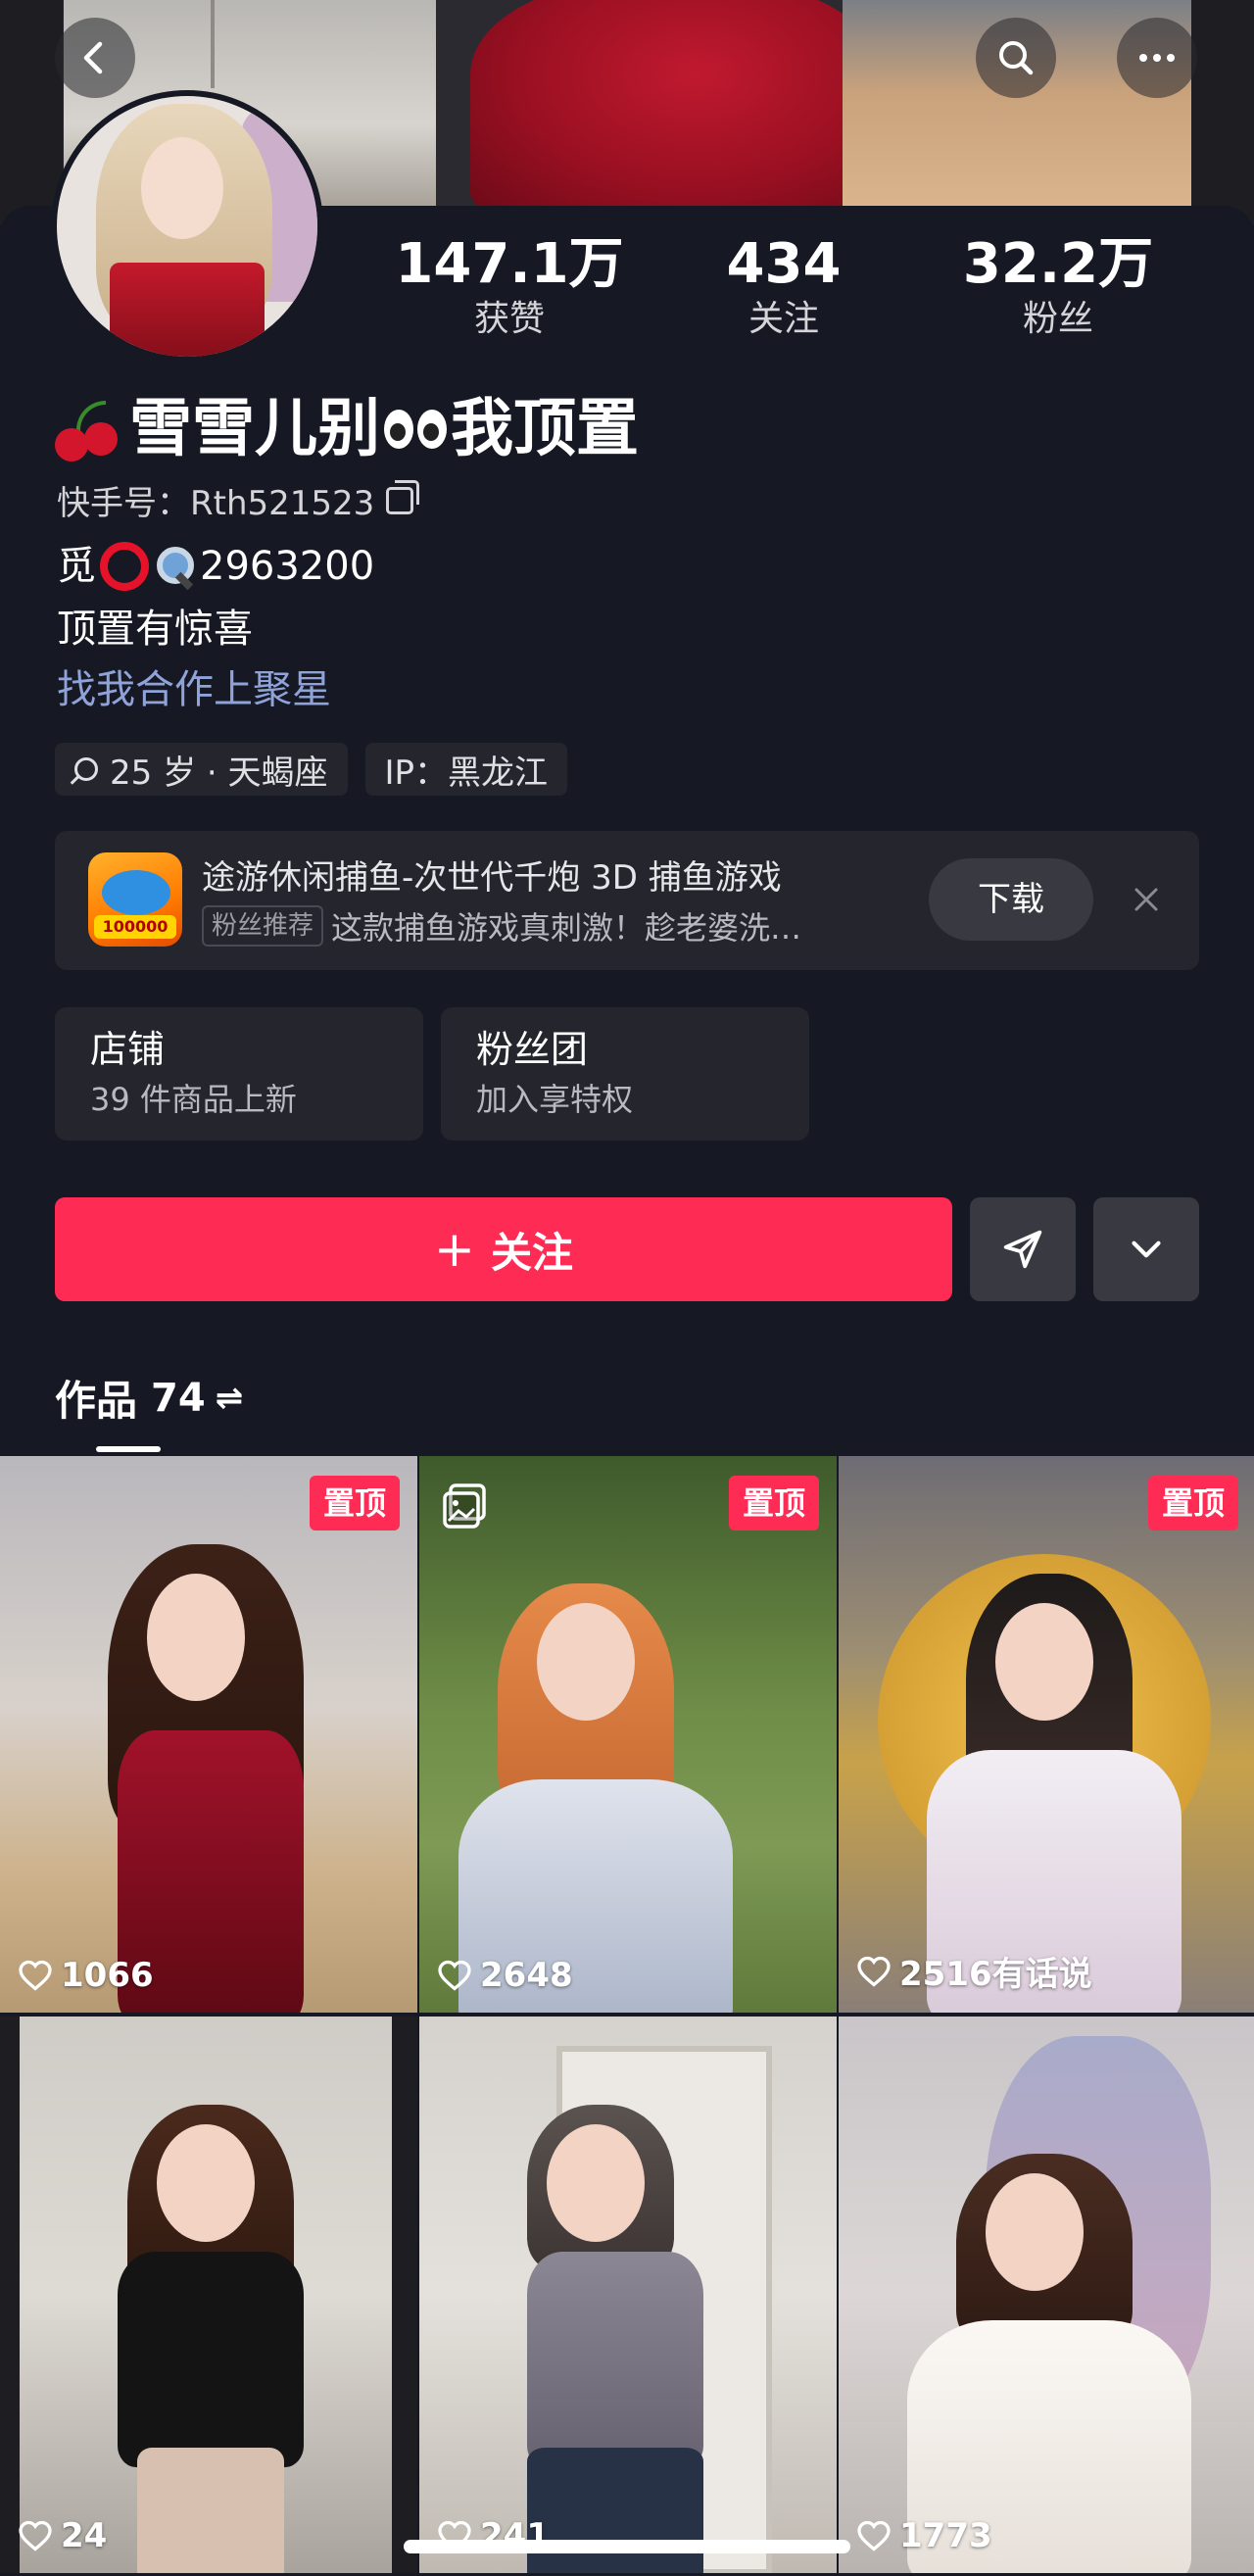 This screenshot has height=2576, width=1254. Describe the element at coordinates (784, 264) in the screenshot. I see `stat-number: 434` at that location.